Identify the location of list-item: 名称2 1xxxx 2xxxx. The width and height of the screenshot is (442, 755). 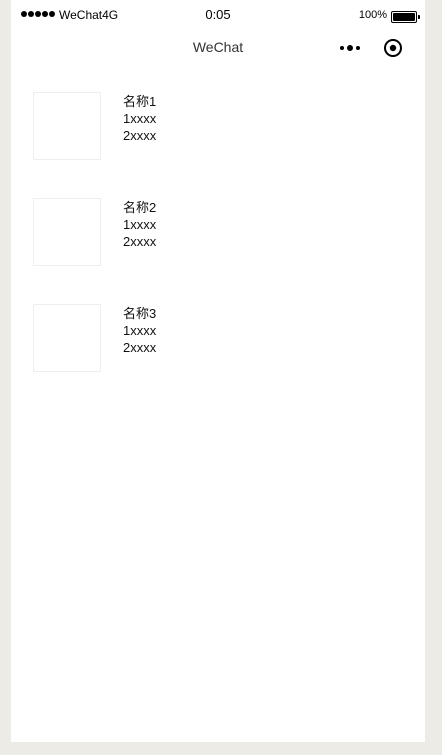
(218, 251).